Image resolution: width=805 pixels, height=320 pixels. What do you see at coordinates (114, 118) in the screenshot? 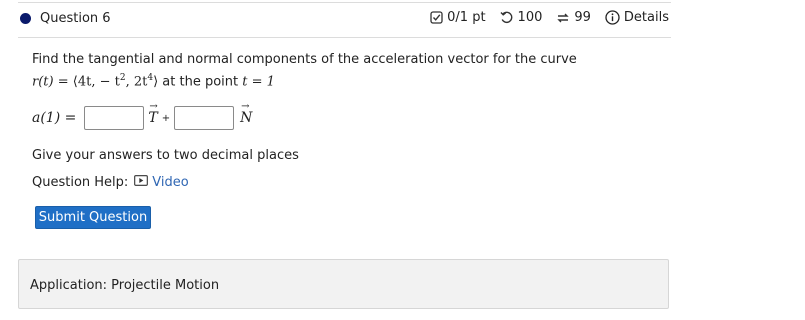
I see `tangential-input` at bounding box center [114, 118].